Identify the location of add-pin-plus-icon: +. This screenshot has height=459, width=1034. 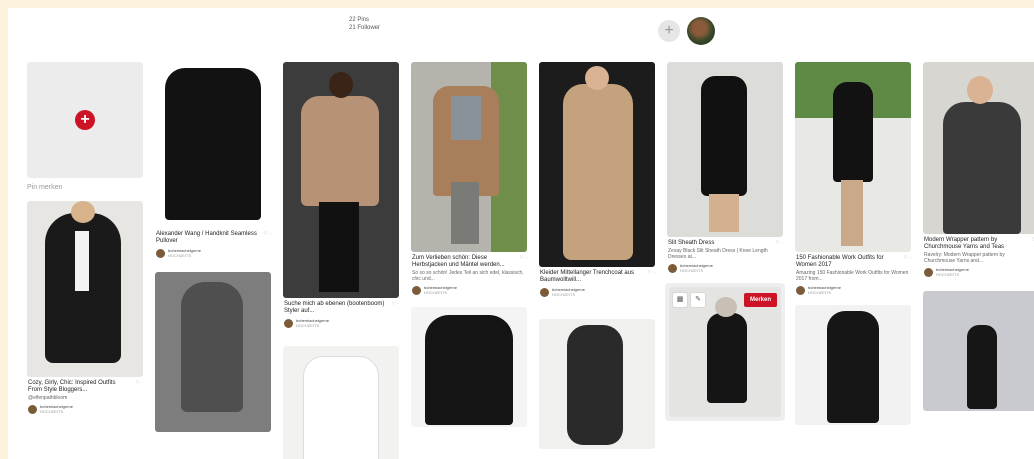
(85, 120).